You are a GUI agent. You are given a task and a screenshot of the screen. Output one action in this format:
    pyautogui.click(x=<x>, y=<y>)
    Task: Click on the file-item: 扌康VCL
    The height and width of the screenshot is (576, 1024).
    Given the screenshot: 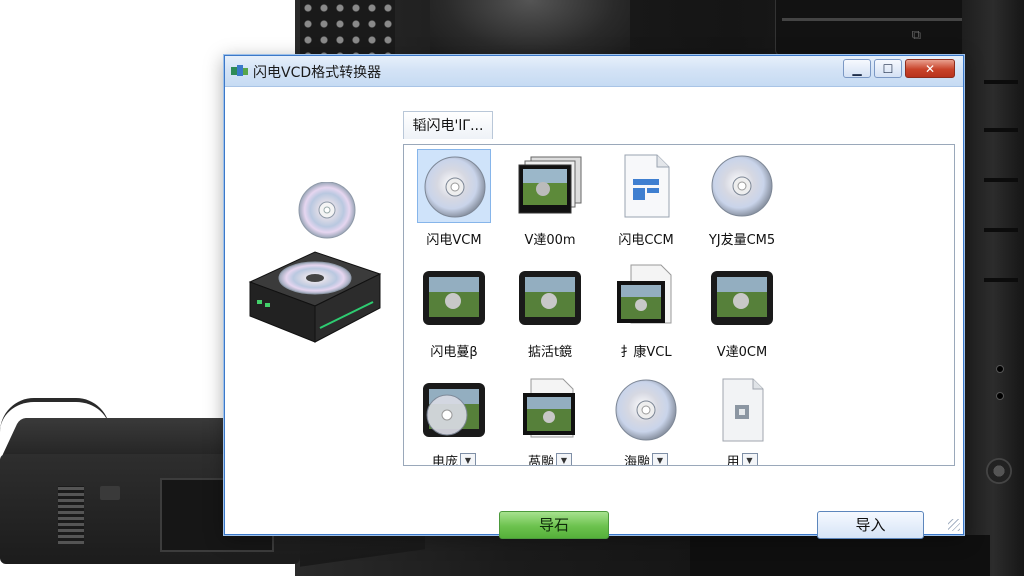 What is the action you would take?
    pyautogui.click(x=646, y=310)
    